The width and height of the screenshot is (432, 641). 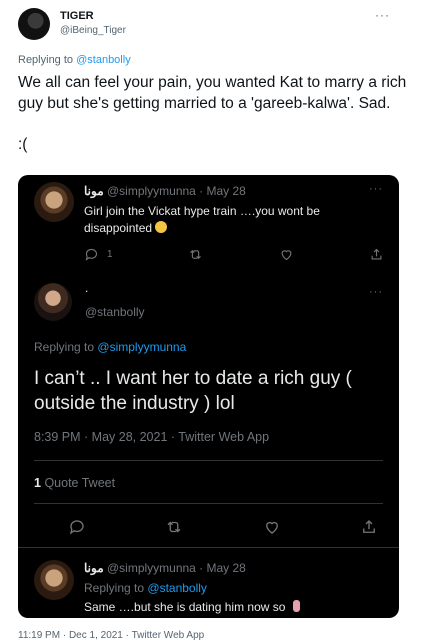 What do you see at coordinates (234, 254) in the screenshot?
I see `tweet-actions: 1` at bounding box center [234, 254].